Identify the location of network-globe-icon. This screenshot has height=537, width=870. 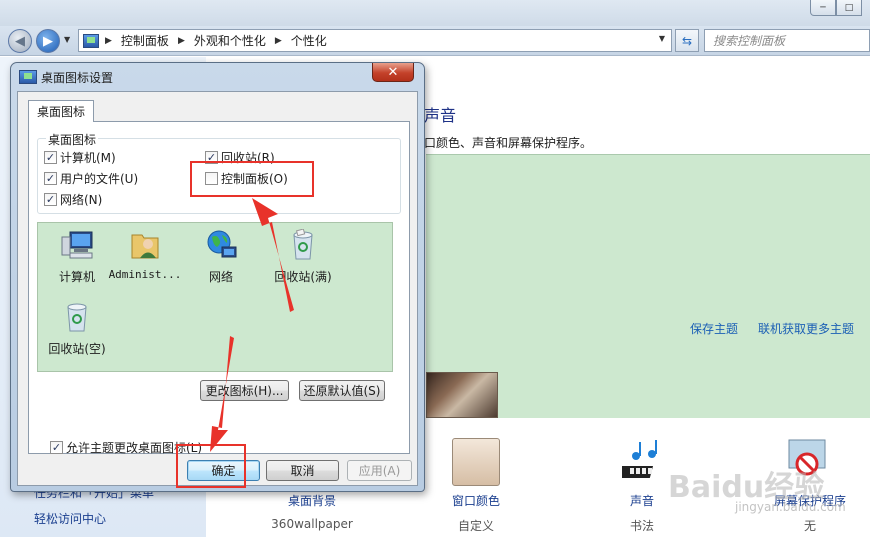
(222, 244).